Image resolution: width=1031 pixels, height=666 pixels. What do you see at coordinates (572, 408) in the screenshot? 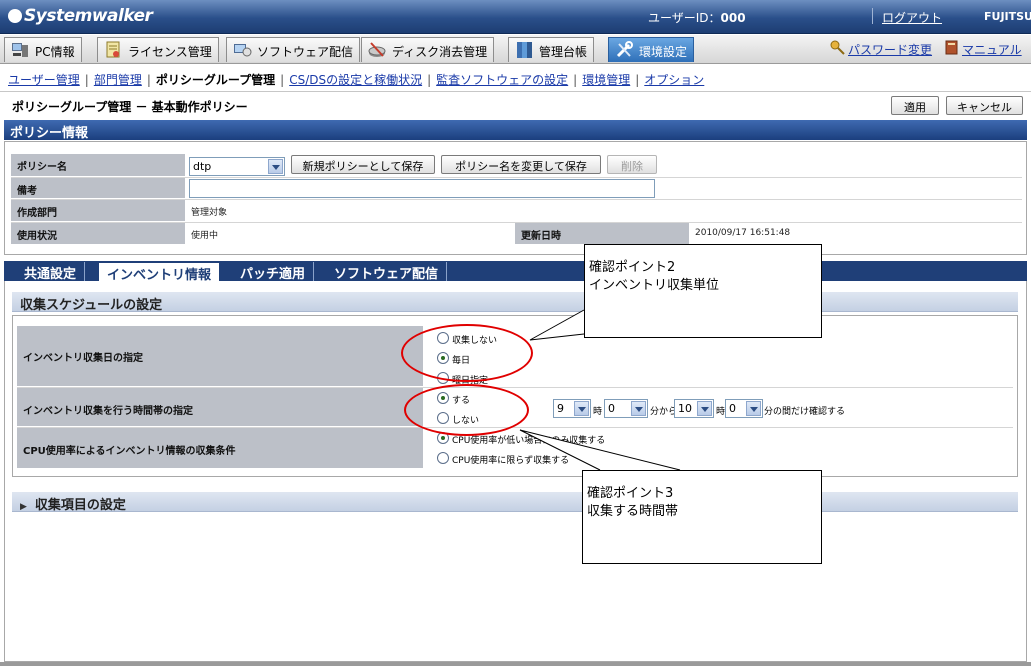
I see `start-hour-select: 9` at bounding box center [572, 408].